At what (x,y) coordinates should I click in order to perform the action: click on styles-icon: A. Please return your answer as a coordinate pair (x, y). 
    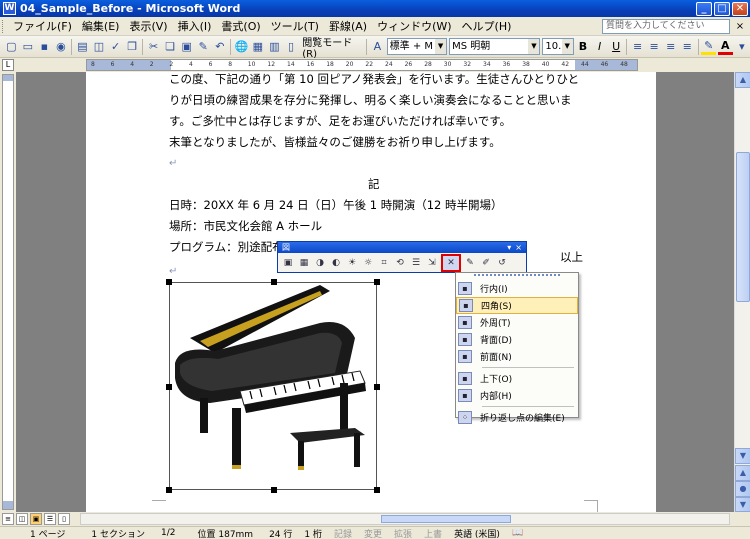
    Looking at the image, I should click on (377, 47).